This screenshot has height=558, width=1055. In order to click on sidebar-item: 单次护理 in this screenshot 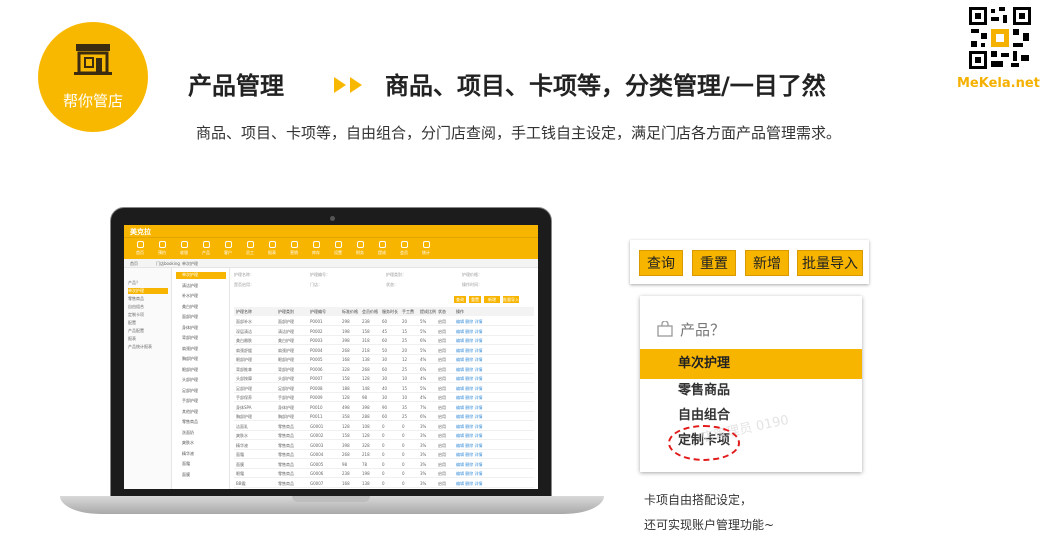, I will do `click(148, 291)`.